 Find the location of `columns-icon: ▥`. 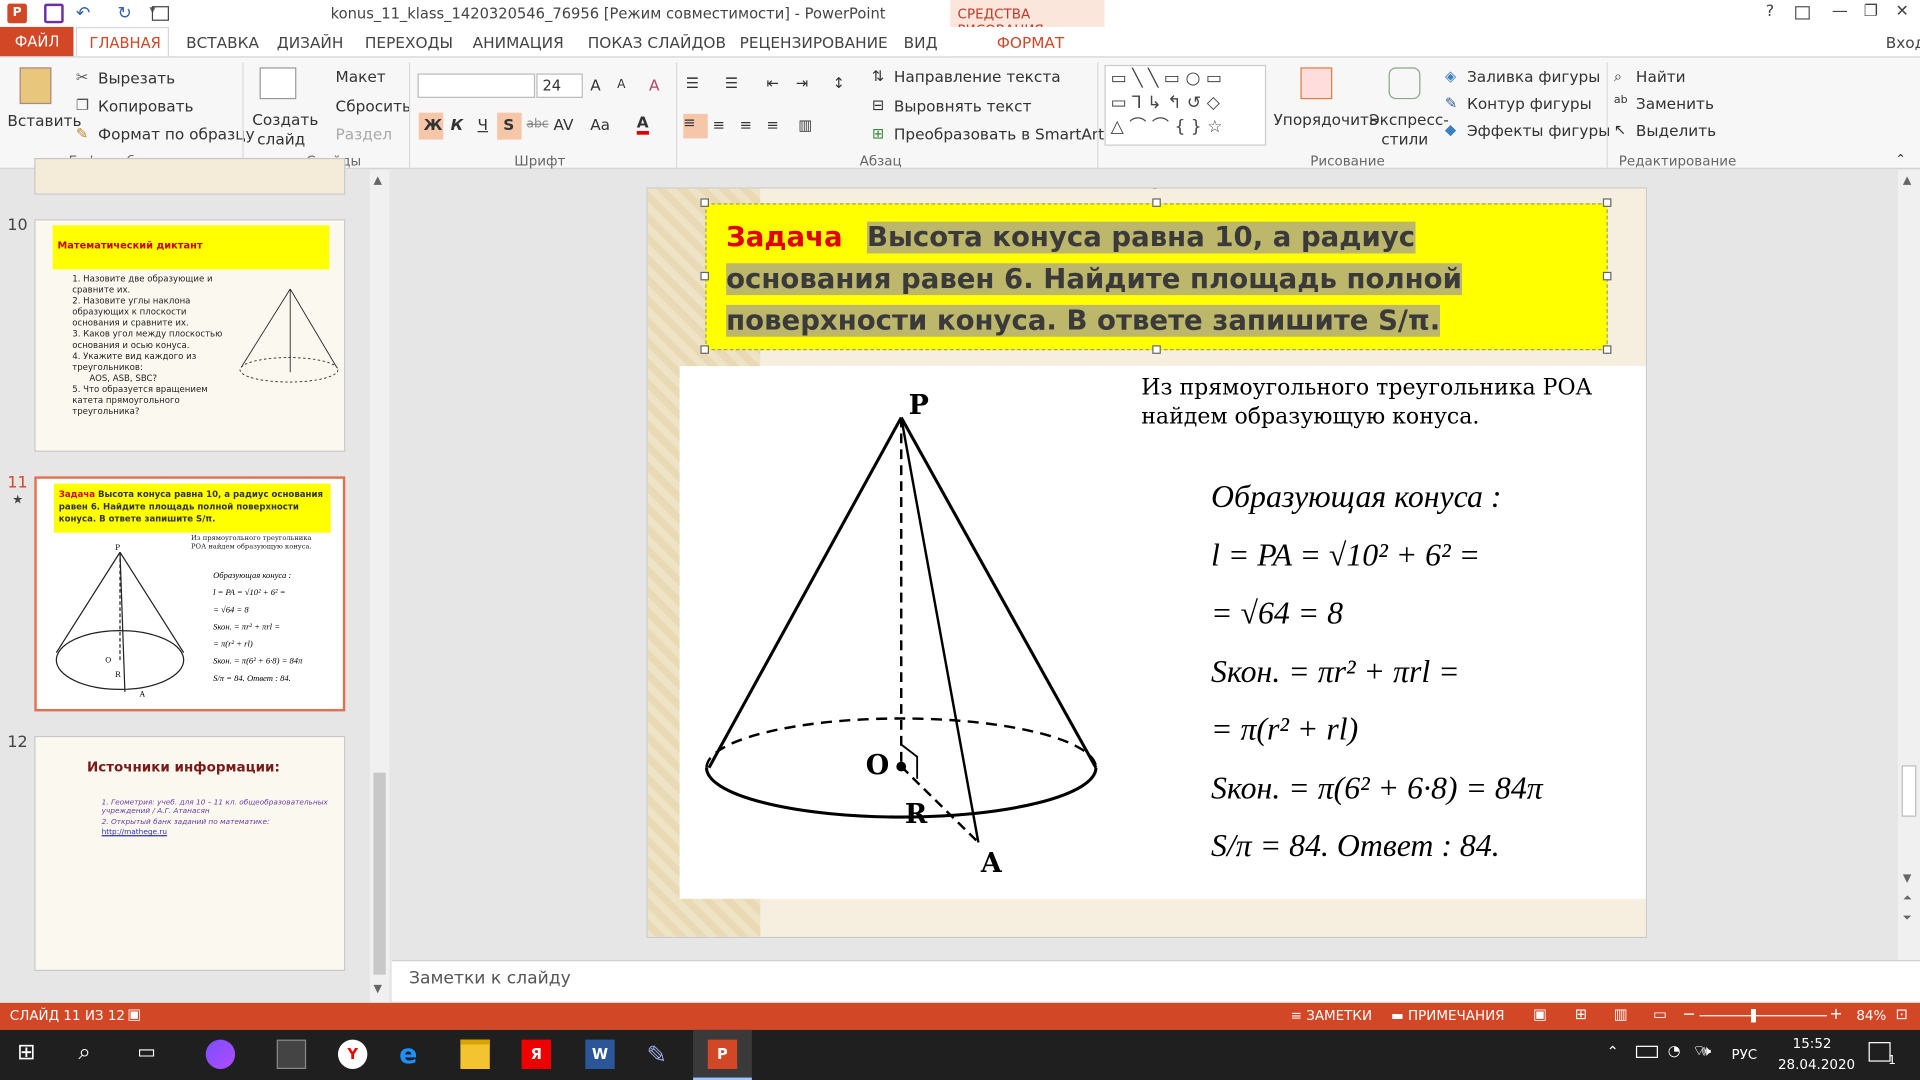

columns-icon: ▥ is located at coordinates (808, 126).